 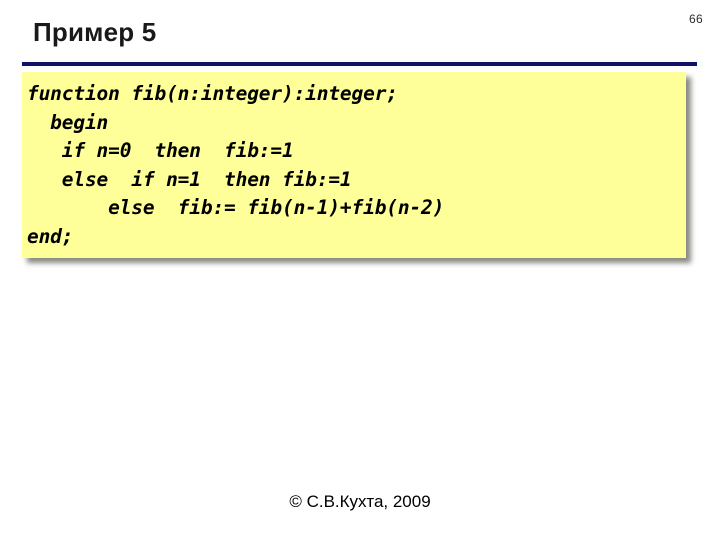 I want to click on title-divider, so click(x=359, y=64).